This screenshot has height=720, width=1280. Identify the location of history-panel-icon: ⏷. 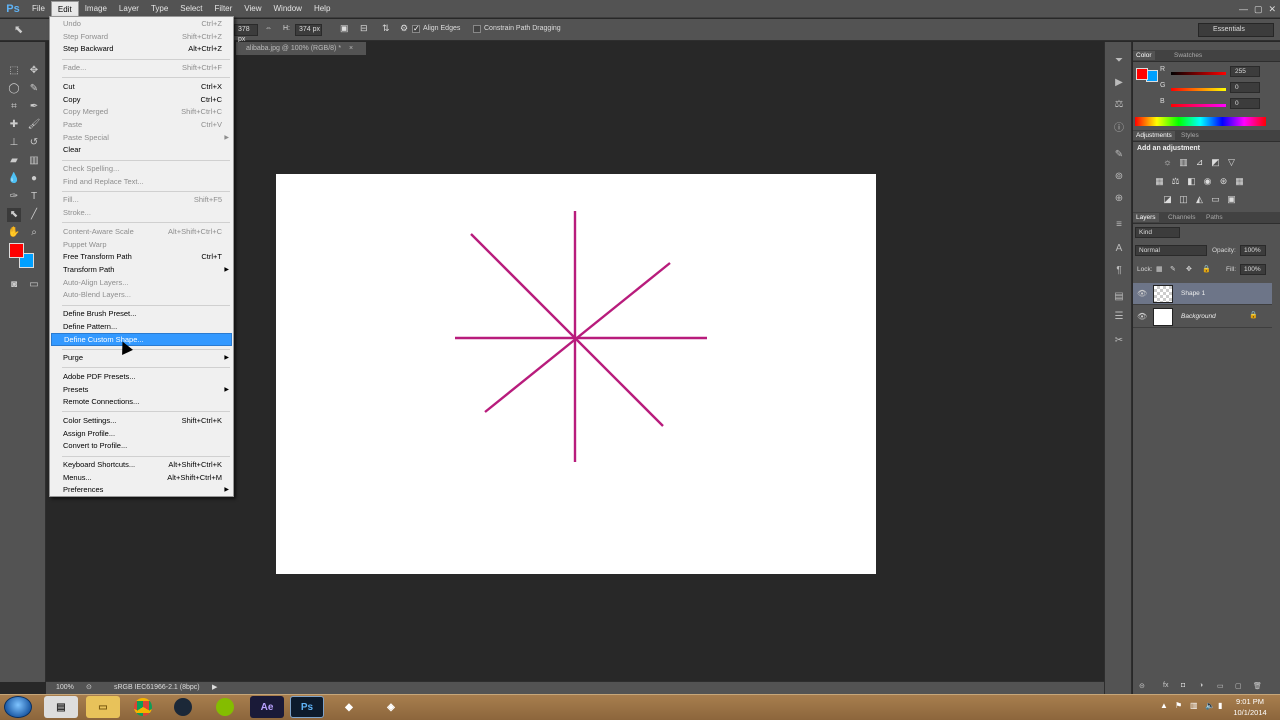
(1119, 61).